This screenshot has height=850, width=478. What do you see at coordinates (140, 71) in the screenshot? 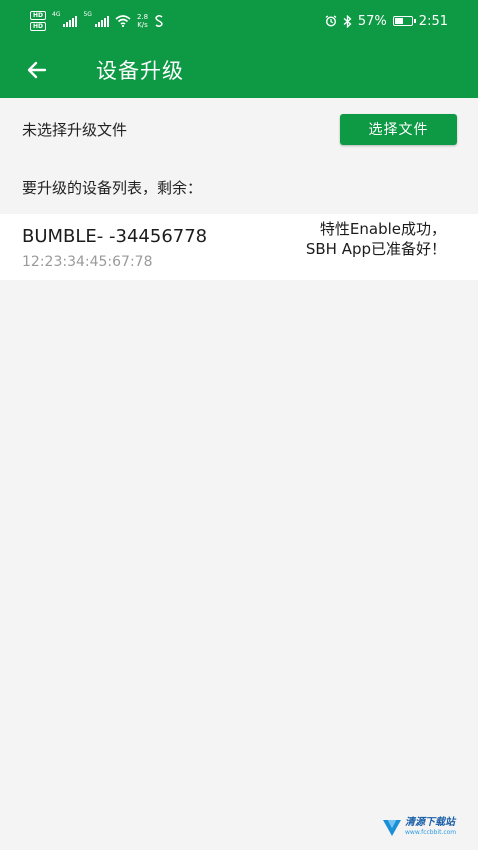
I see `page-title: 设备升级` at bounding box center [140, 71].